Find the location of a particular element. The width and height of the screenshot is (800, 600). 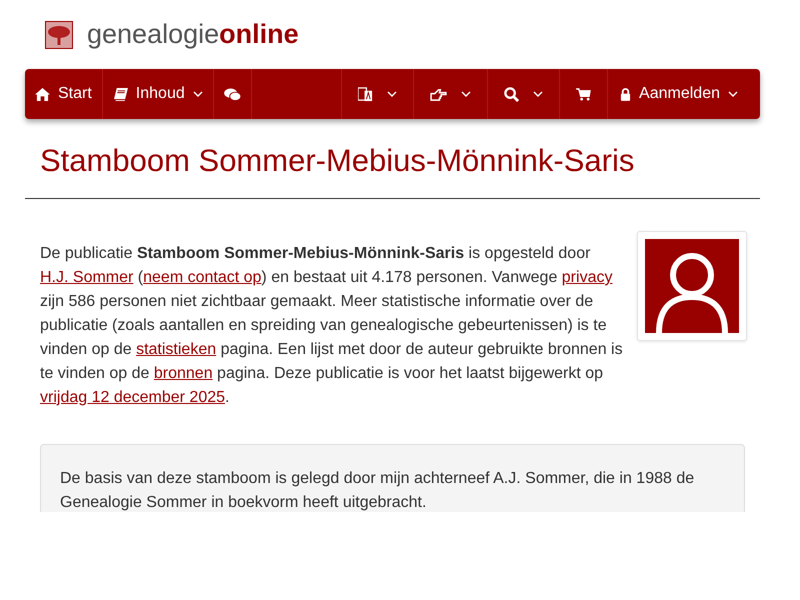

note-text: De basis van deze stamboom is gelegd door mijn achterneef A.J. Sommer, die in 1988 de Genealogie Sommer in boekvorm heeft uitgebracht. is located at coordinates (378, 490).